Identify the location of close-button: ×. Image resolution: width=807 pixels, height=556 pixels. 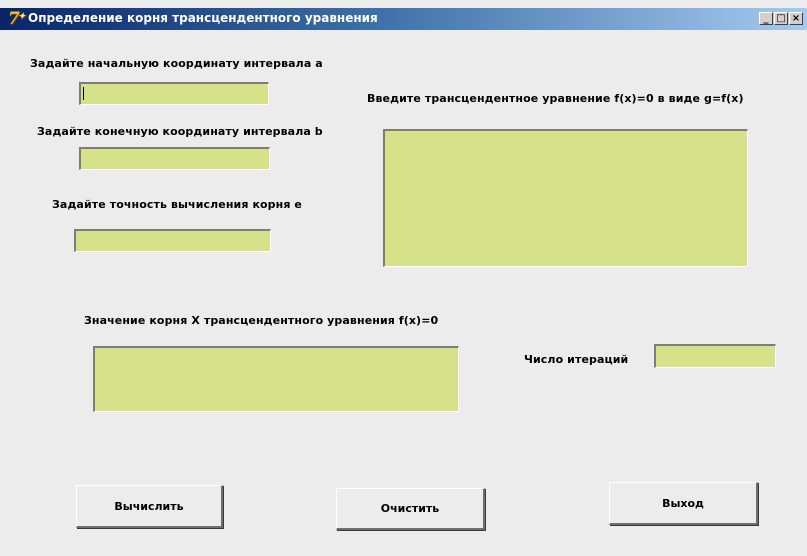
(796, 18).